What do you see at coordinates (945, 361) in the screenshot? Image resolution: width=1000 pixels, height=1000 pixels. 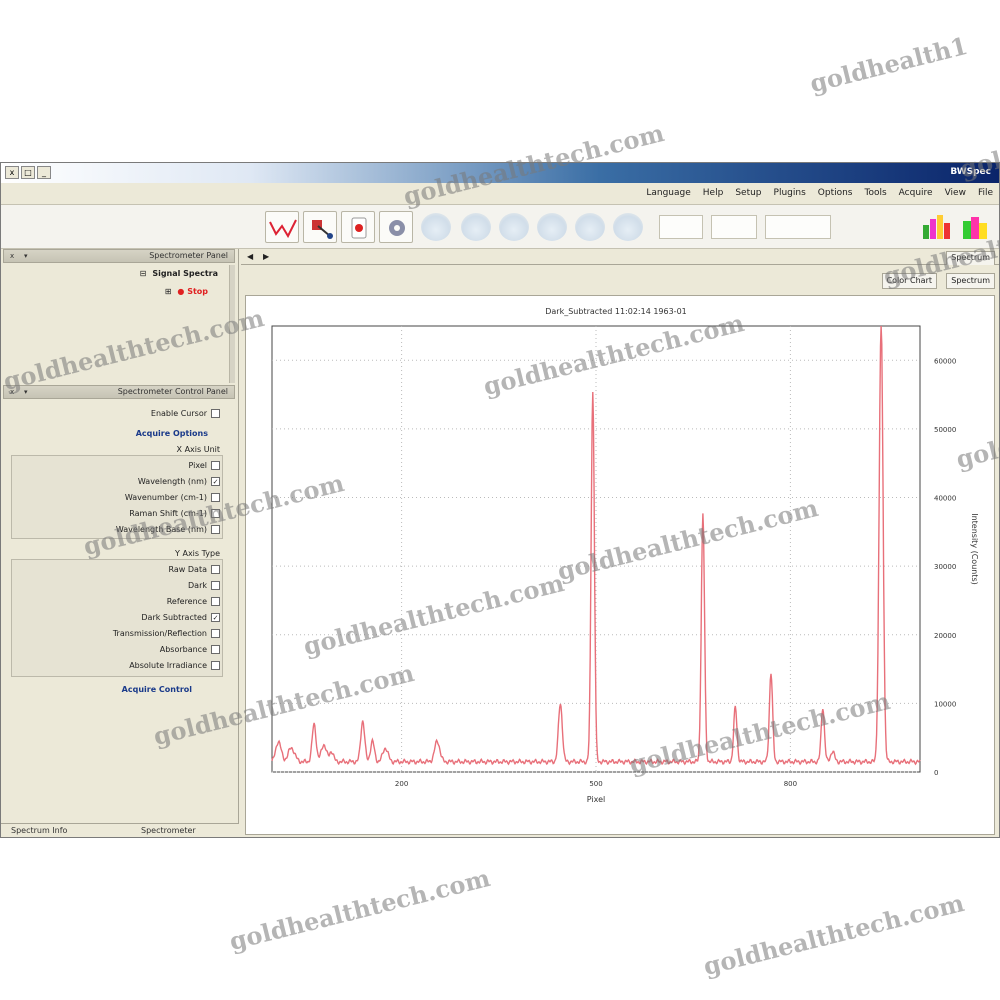 I see `y-tick-label: 60000` at bounding box center [945, 361].